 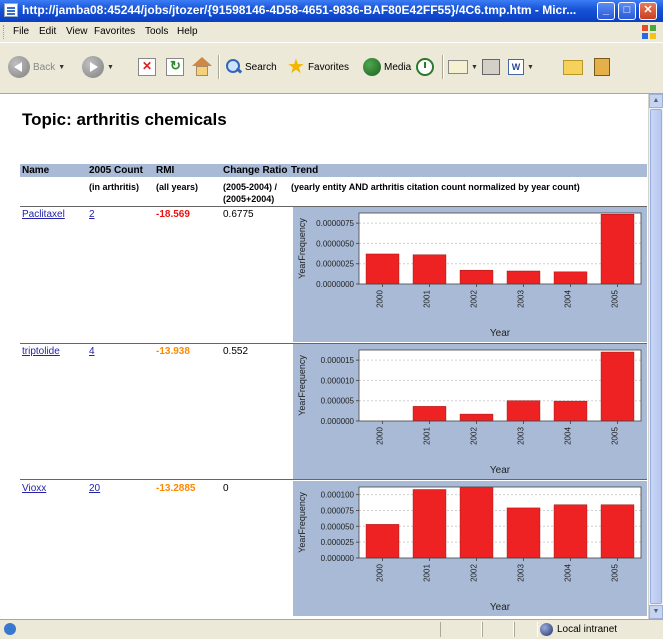 What do you see at coordinates (491, 67) in the screenshot?
I see `print-button` at bounding box center [491, 67].